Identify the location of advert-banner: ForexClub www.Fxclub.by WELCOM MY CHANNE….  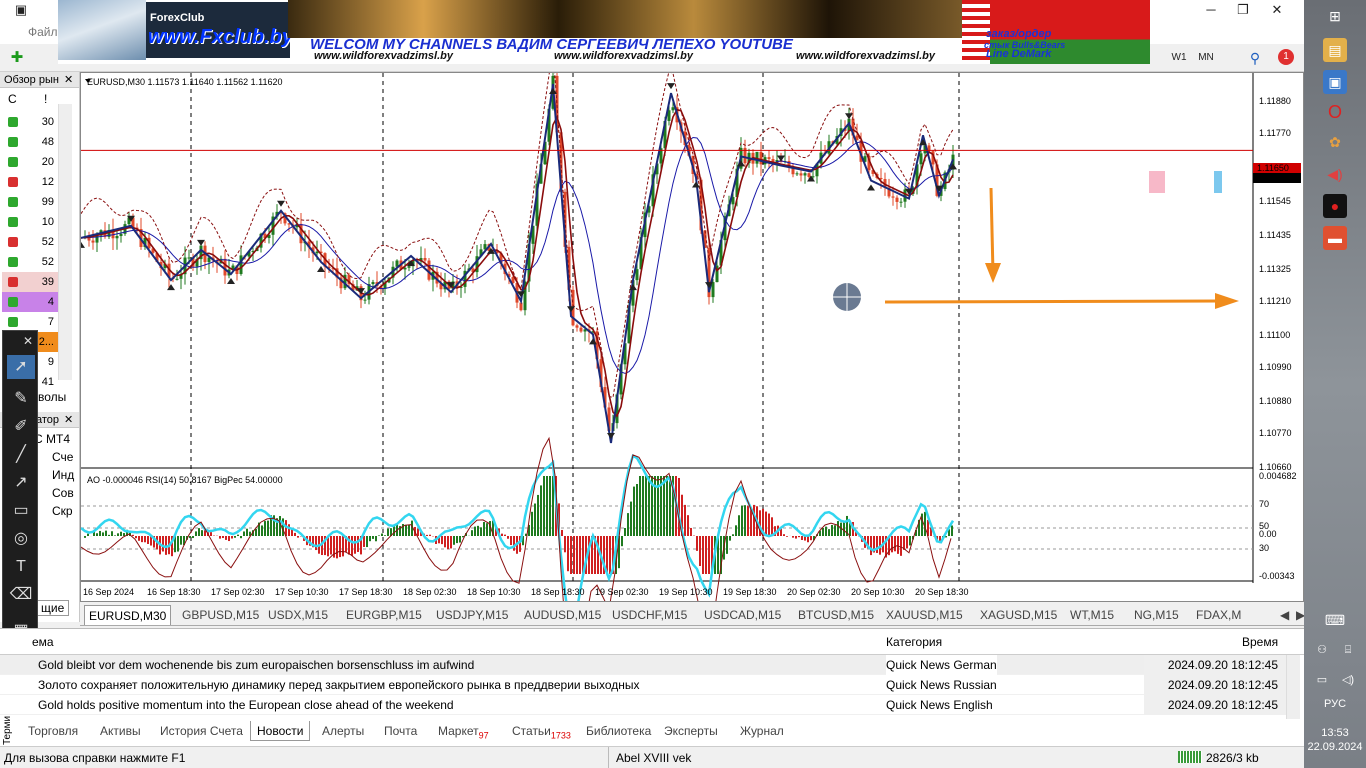
(604, 32).